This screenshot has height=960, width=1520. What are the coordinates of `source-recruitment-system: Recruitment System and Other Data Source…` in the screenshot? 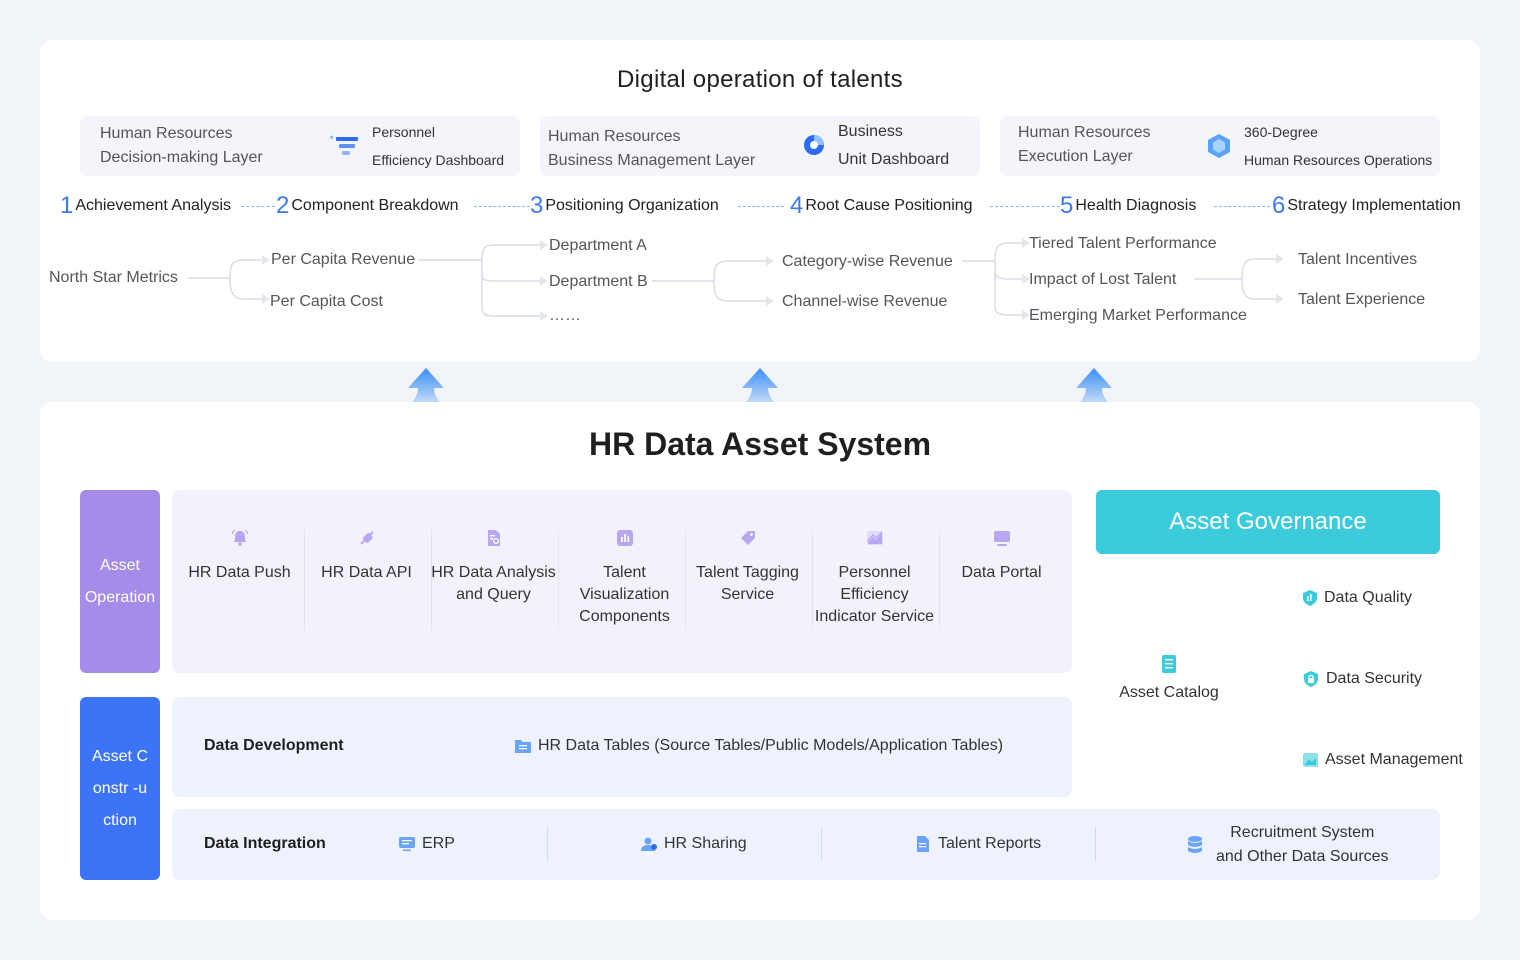 It's located at (1287, 845).